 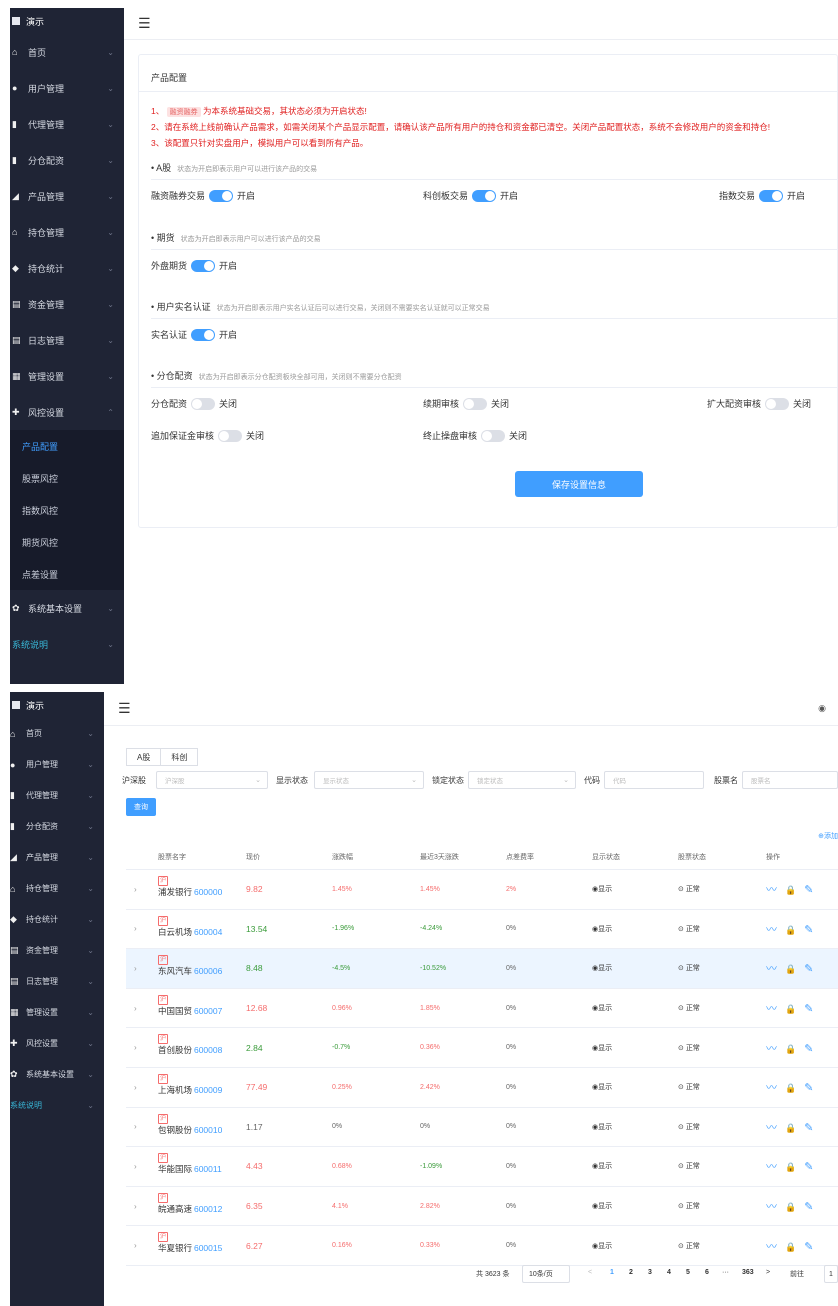 What do you see at coordinates (546, 1274) in the screenshot?
I see `page-size-select: 10条/页` at bounding box center [546, 1274].